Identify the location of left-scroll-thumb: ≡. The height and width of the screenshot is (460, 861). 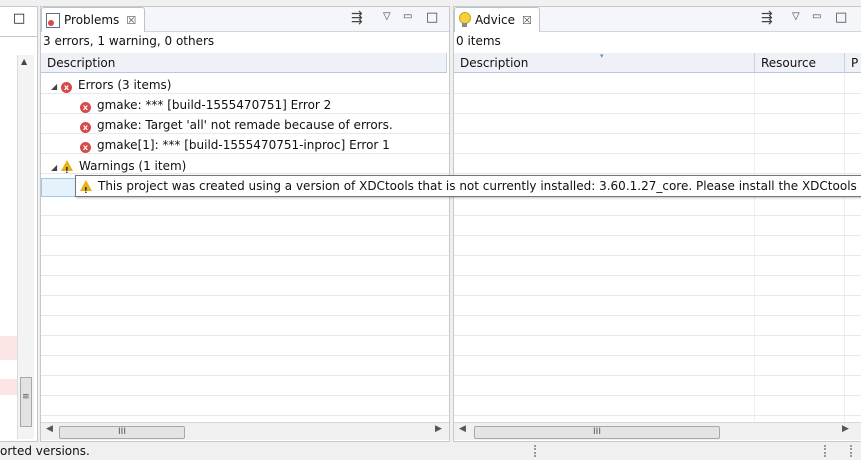
(26, 402).